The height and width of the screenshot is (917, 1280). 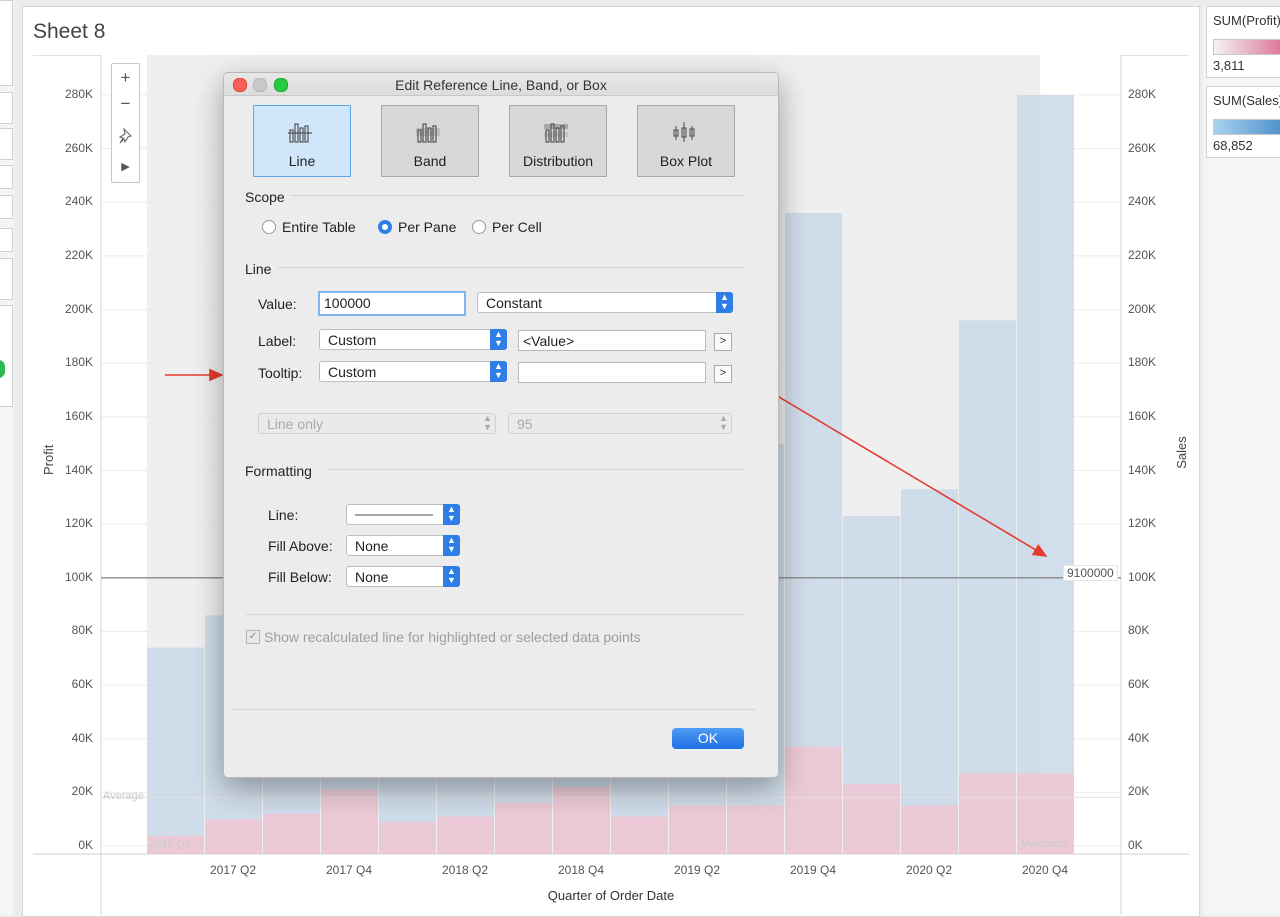 What do you see at coordinates (708, 738) in the screenshot?
I see `ok-button: OK` at bounding box center [708, 738].